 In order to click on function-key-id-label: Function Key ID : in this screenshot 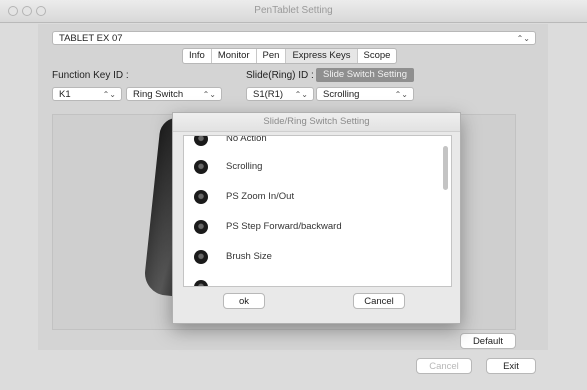, I will do `click(90, 75)`.